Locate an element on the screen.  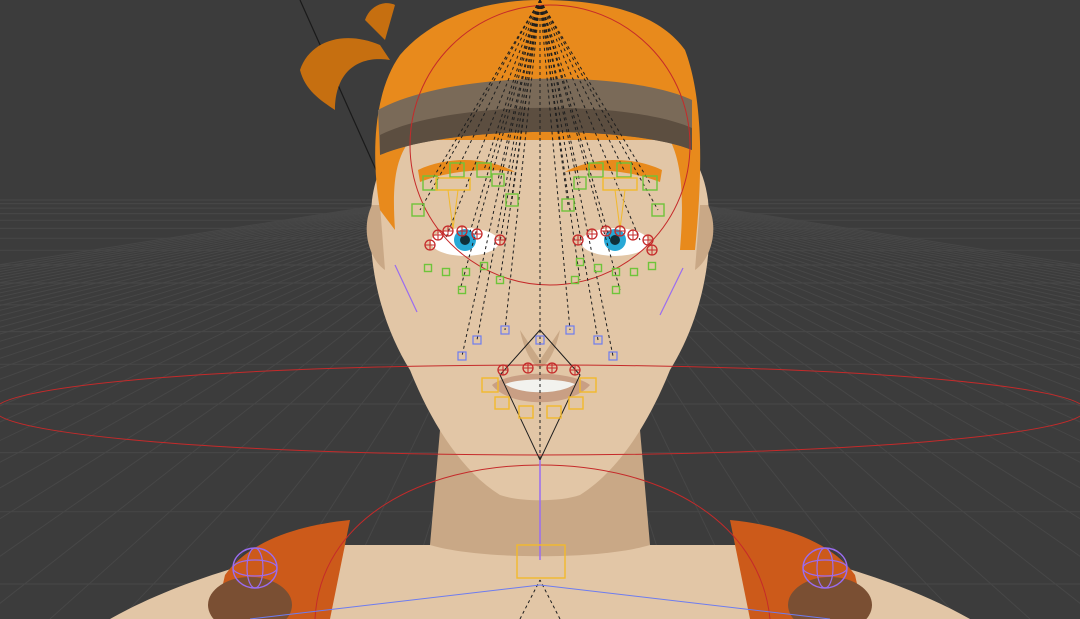
right-pupil is located at coordinates (615, 240).